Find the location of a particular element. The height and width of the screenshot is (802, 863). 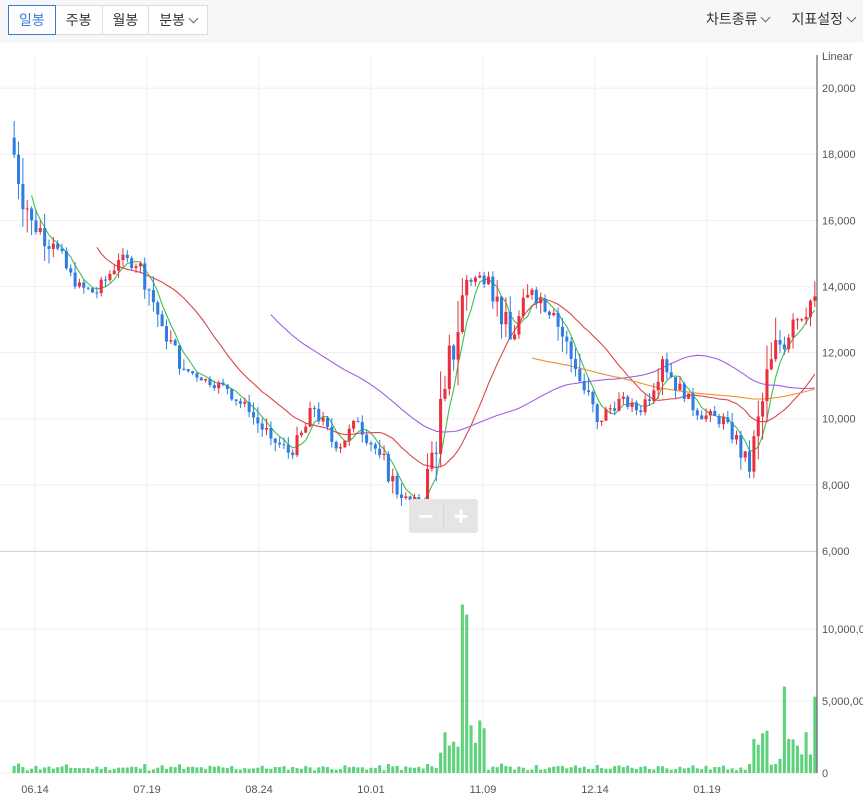

tab-minute: 분봉 is located at coordinates (178, 20).